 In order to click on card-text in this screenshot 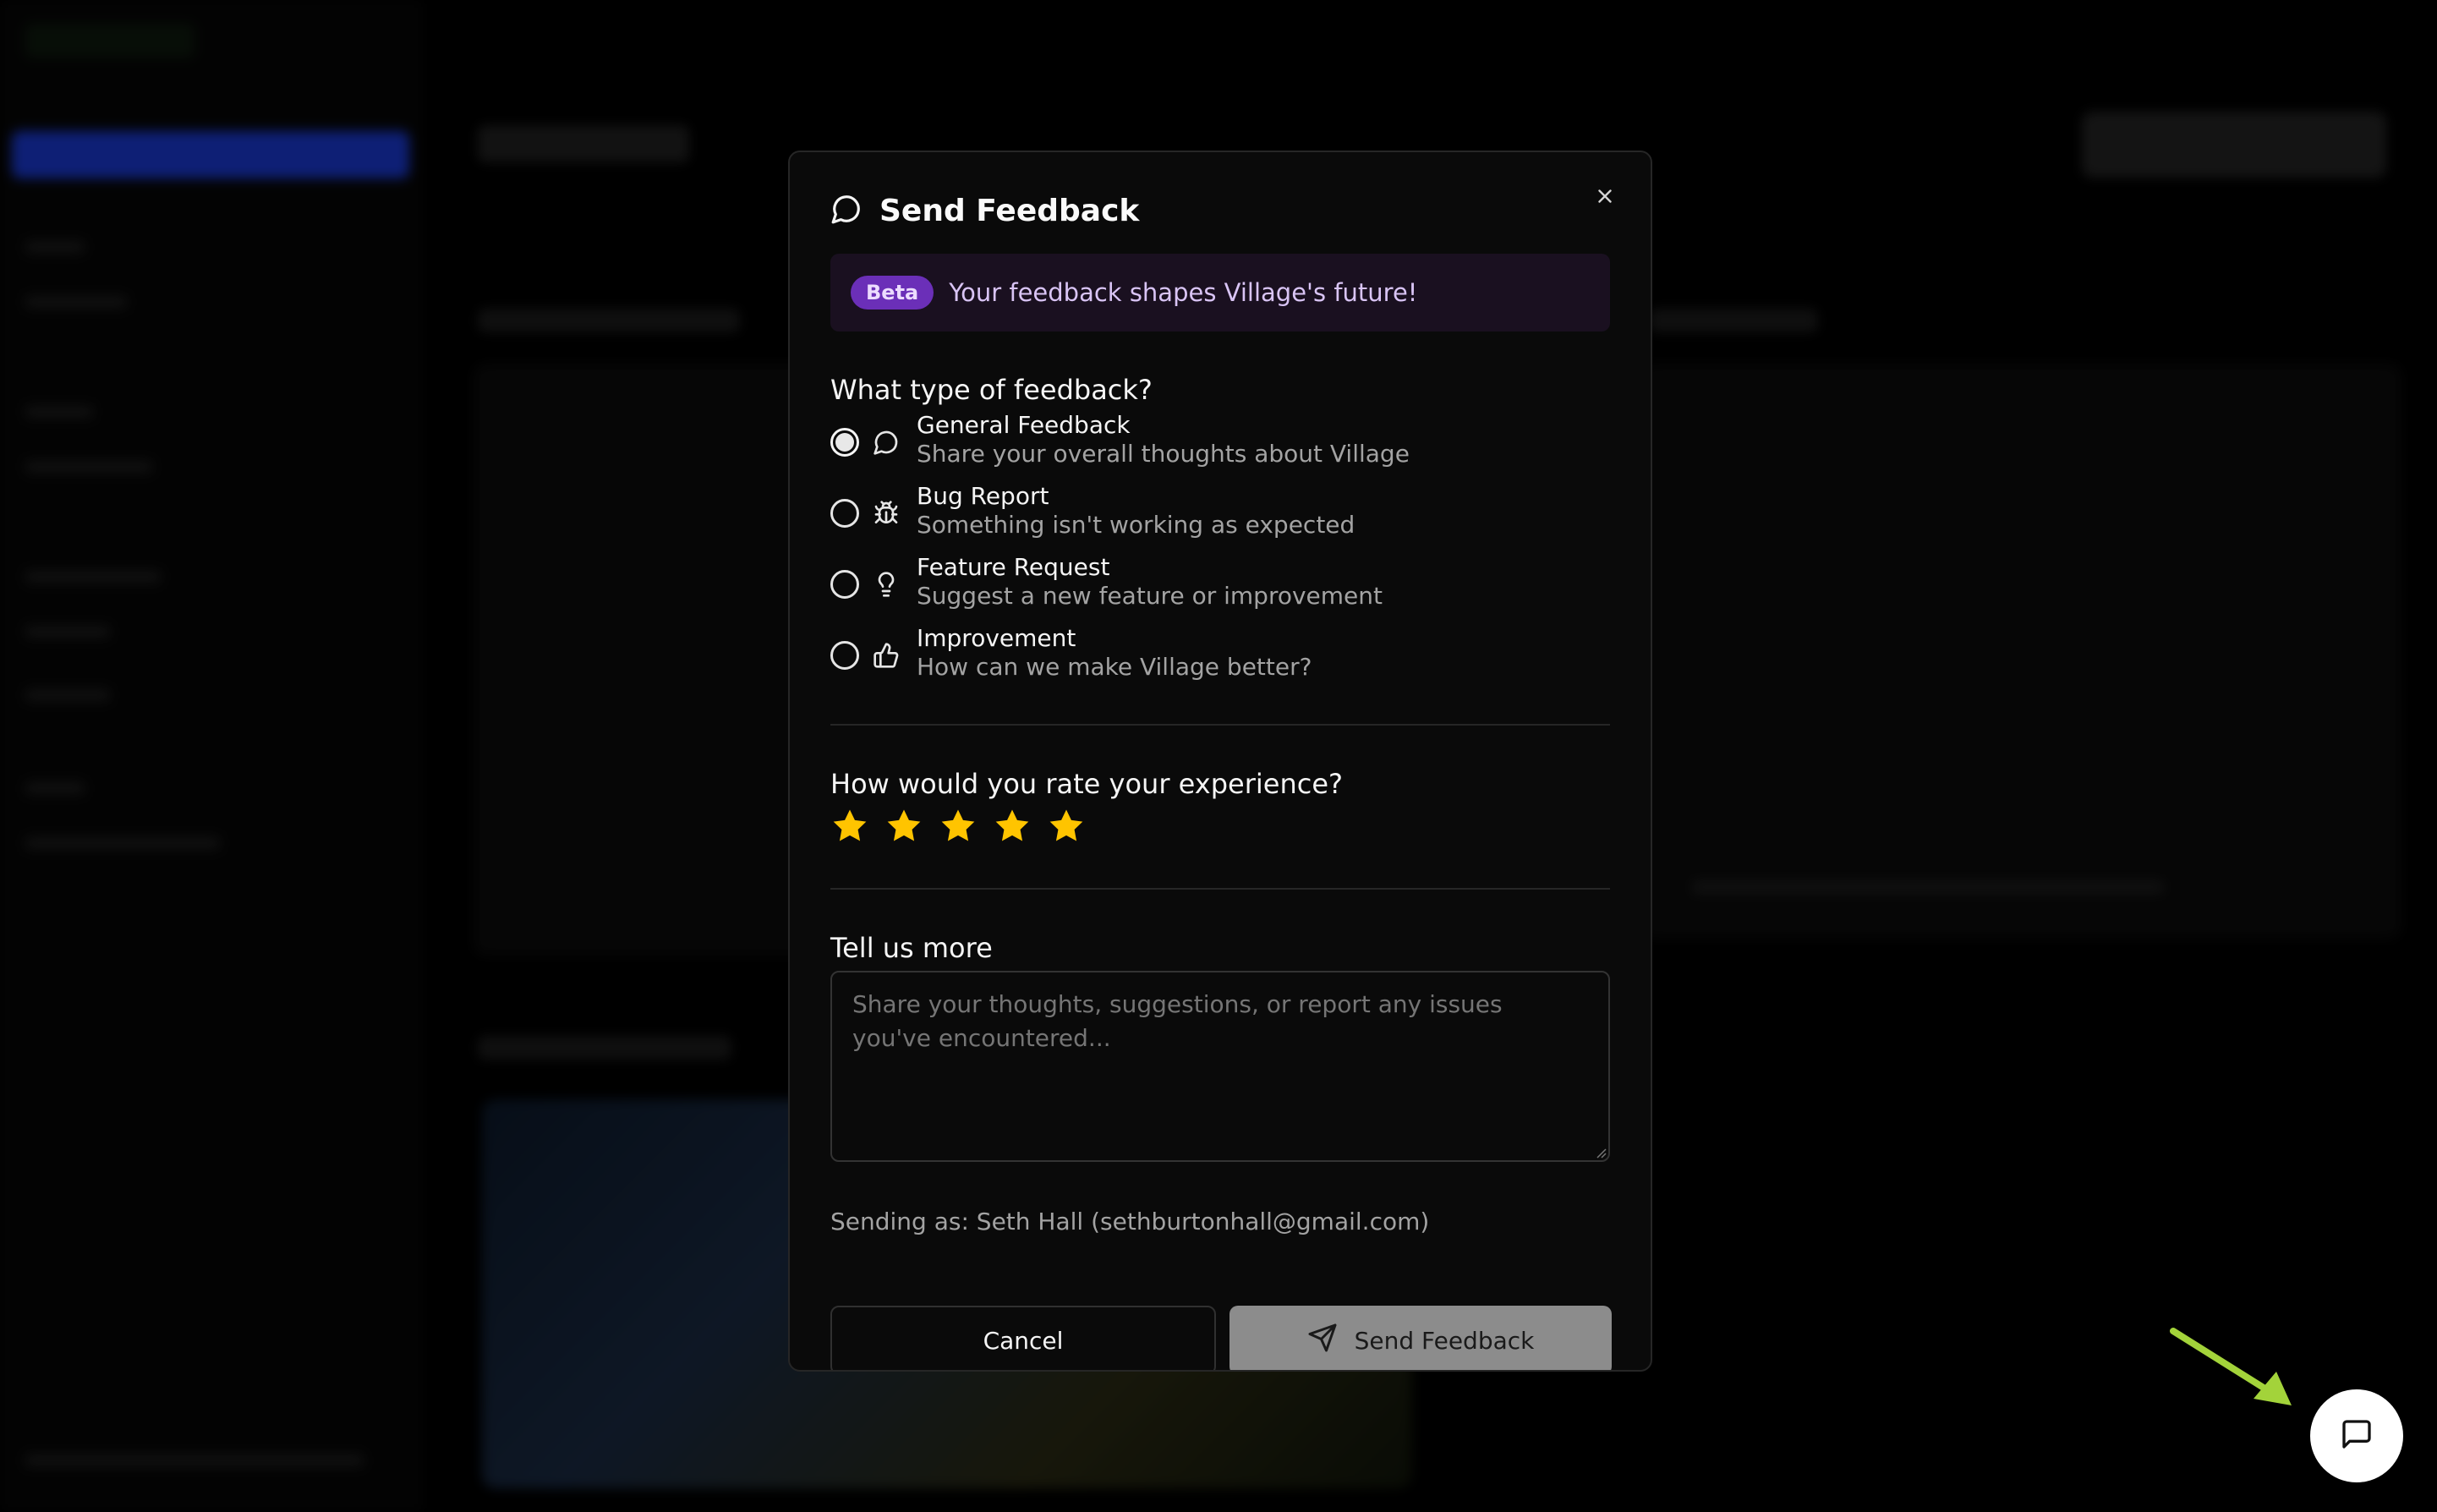, I will do `click(1928, 887)`.